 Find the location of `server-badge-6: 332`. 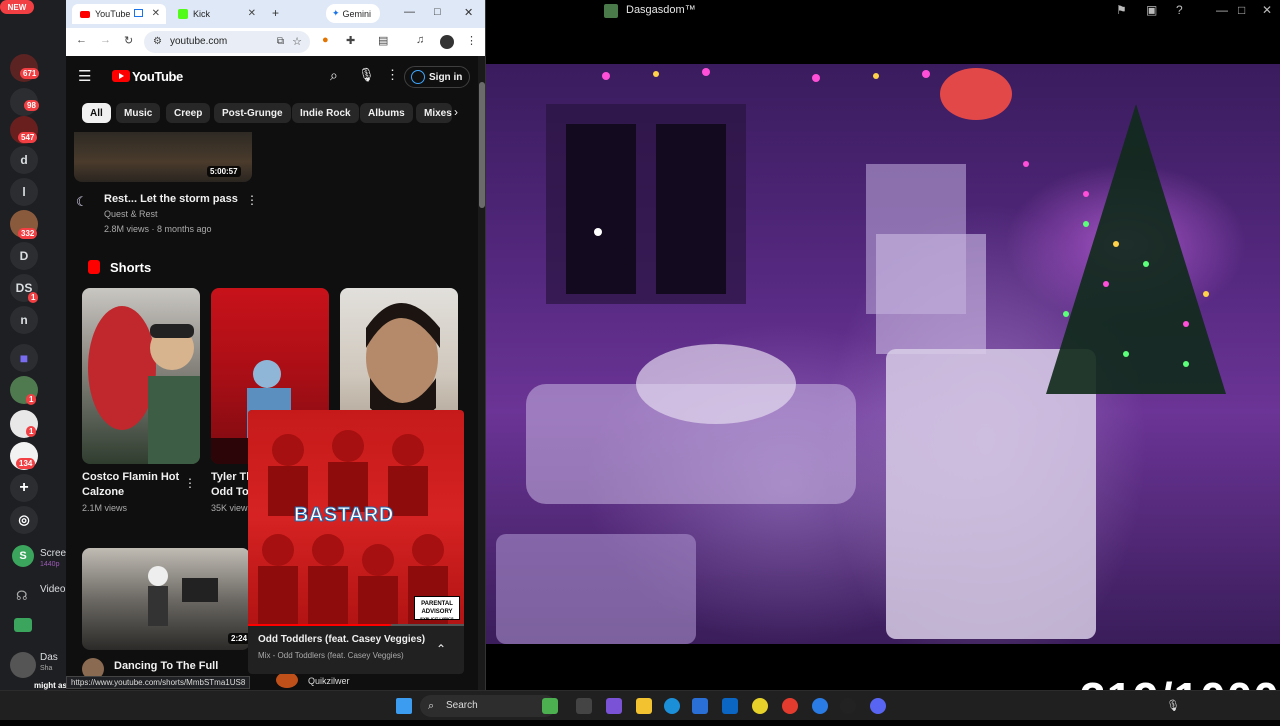

server-badge-6: 332 is located at coordinates (28, 233).